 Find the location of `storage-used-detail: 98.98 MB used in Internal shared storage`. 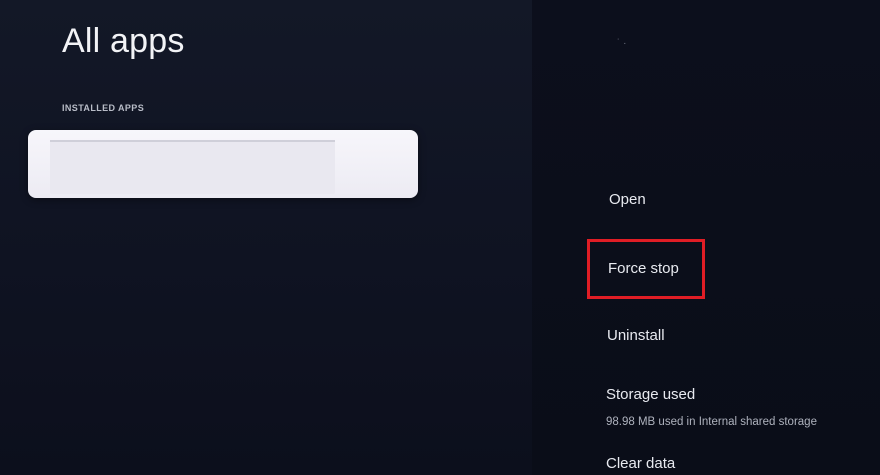

storage-used-detail: 98.98 MB used in Internal shared storage is located at coordinates (711, 422).